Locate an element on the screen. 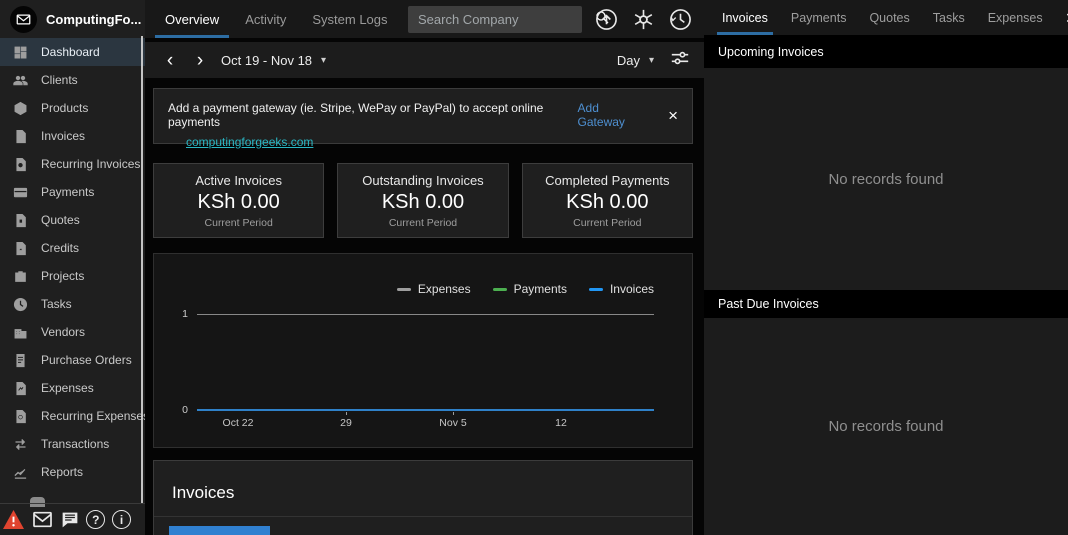  sidebar-item-credits: Credits is located at coordinates (72, 248).